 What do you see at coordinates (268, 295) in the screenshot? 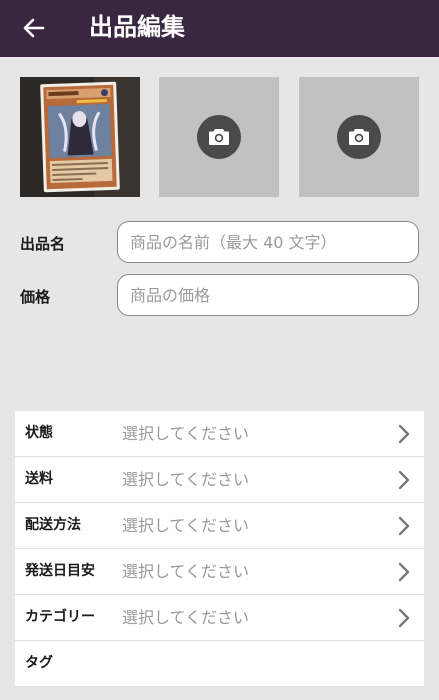
I see `price-input` at bounding box center [268, 295].